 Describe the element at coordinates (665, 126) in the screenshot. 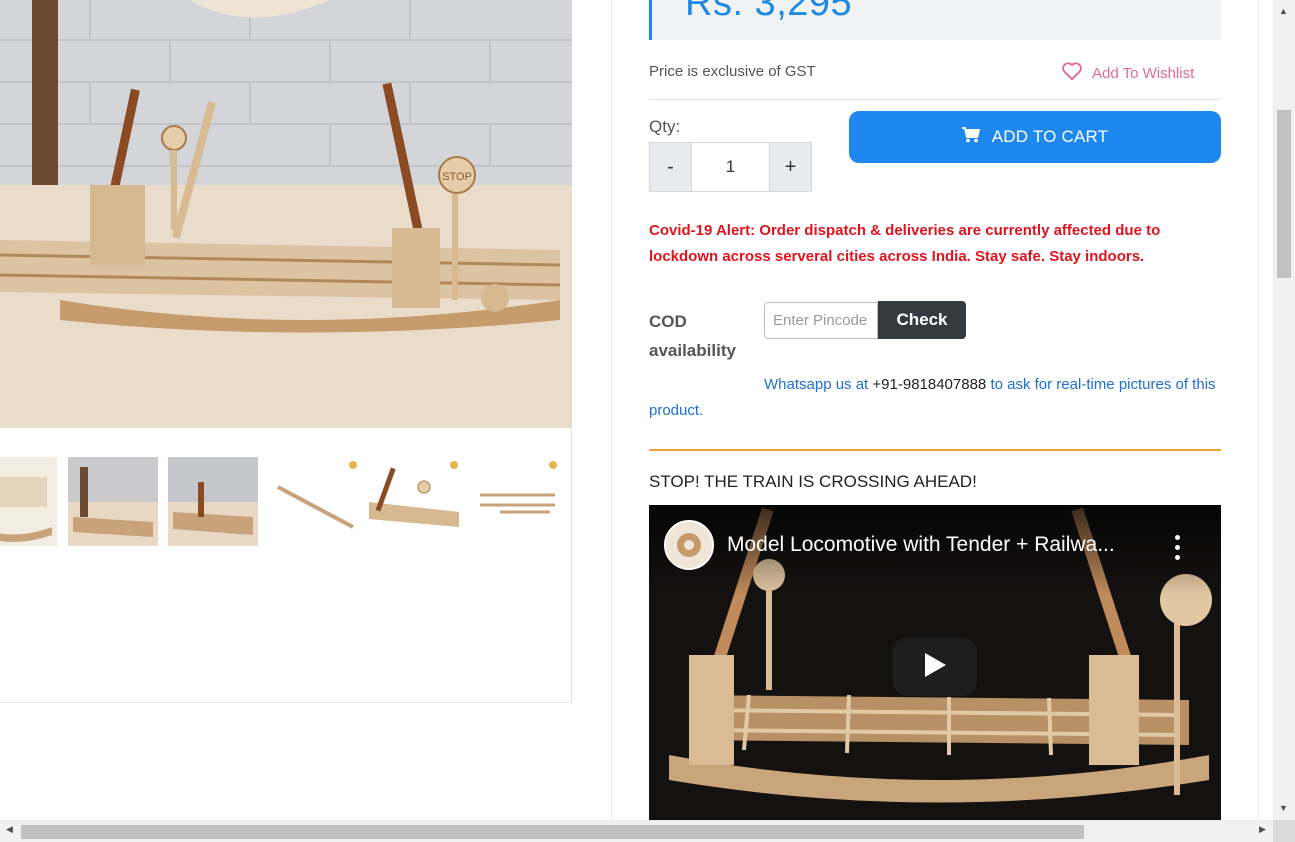

I see `quantity-label: Qty:` at that location.